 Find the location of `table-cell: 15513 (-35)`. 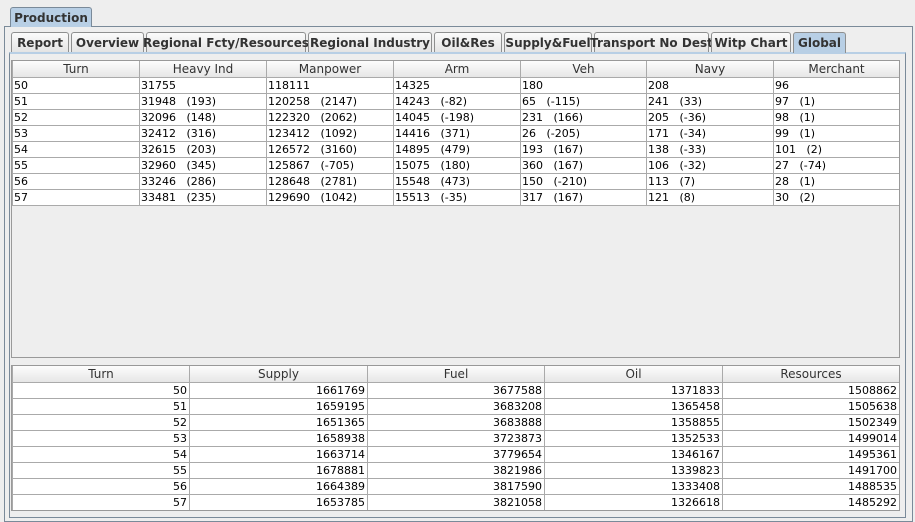

table-cell: 15513 (-35) is located at coordinates (457, 197).